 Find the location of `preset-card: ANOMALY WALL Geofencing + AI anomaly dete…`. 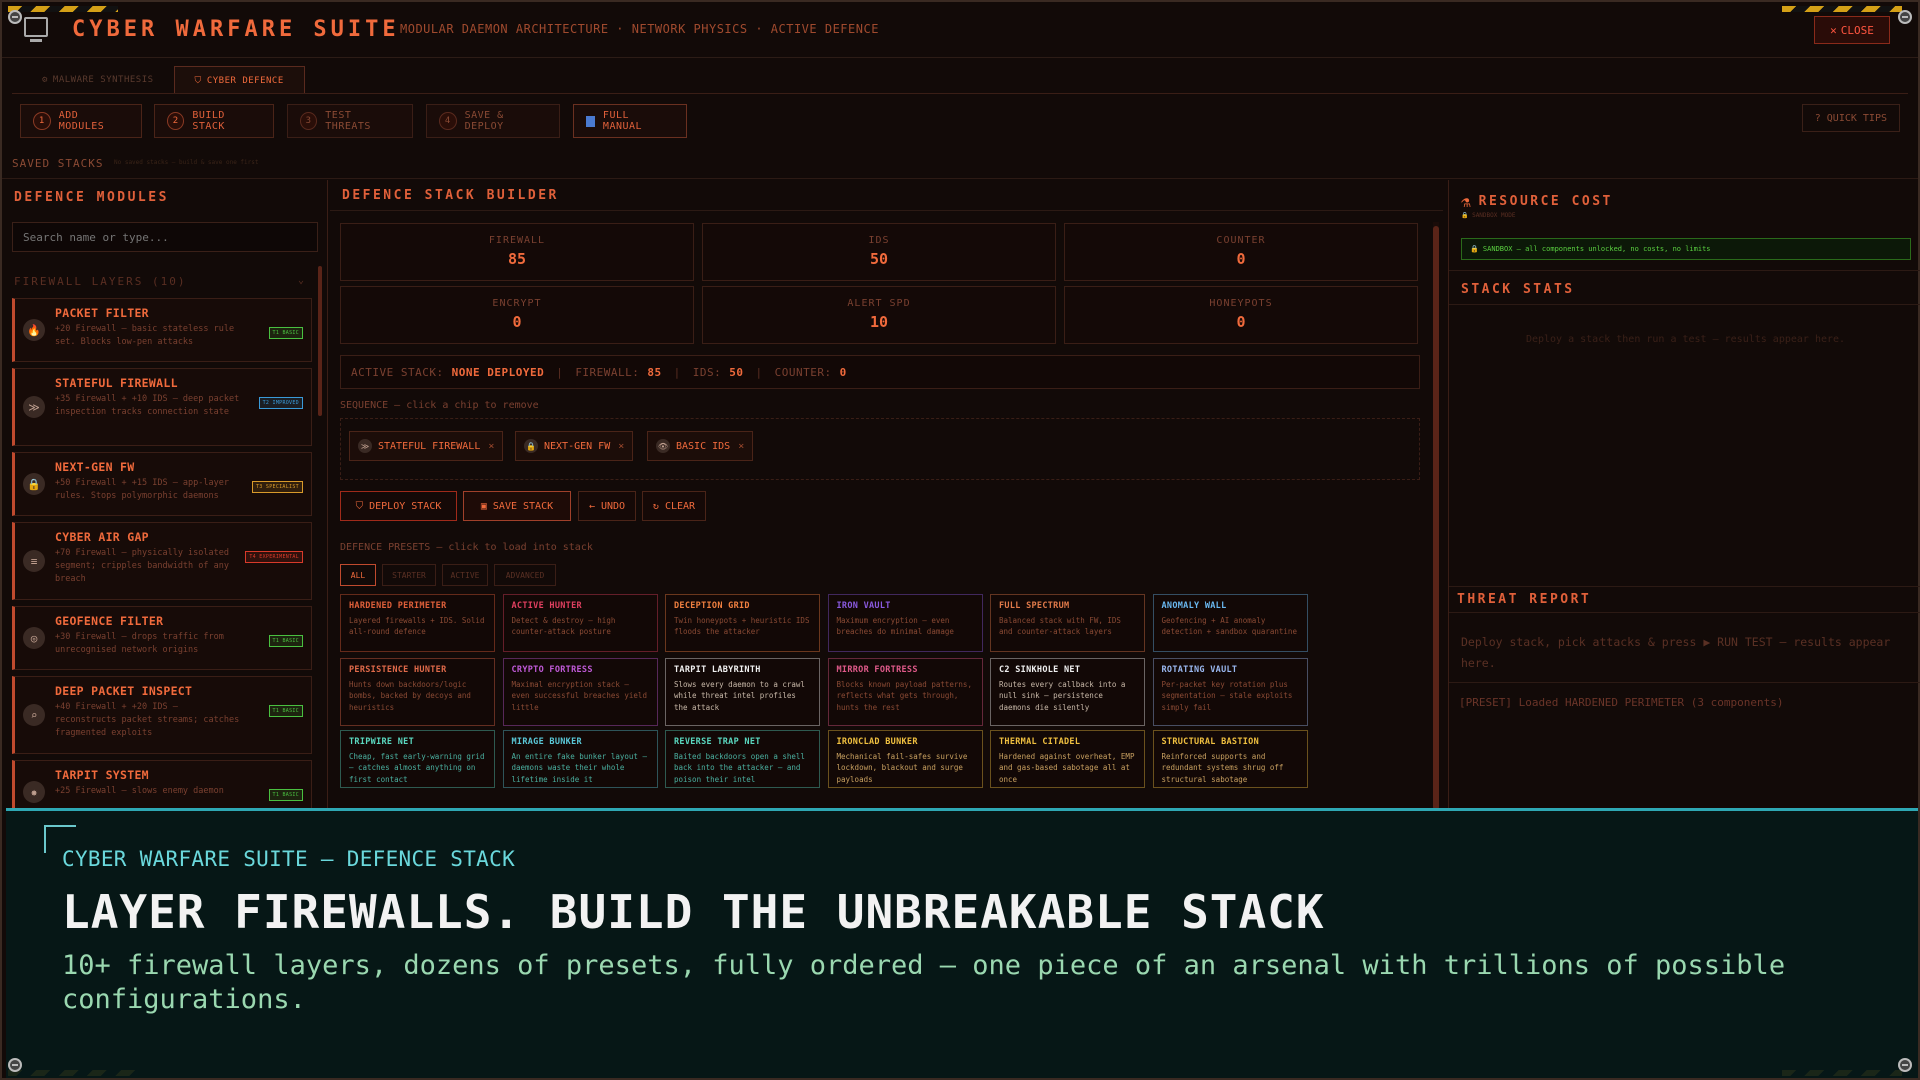

preset-card: ANOMALY WALL Geofencing + AI anomaly dete… is located at coordinates (1230, 623).